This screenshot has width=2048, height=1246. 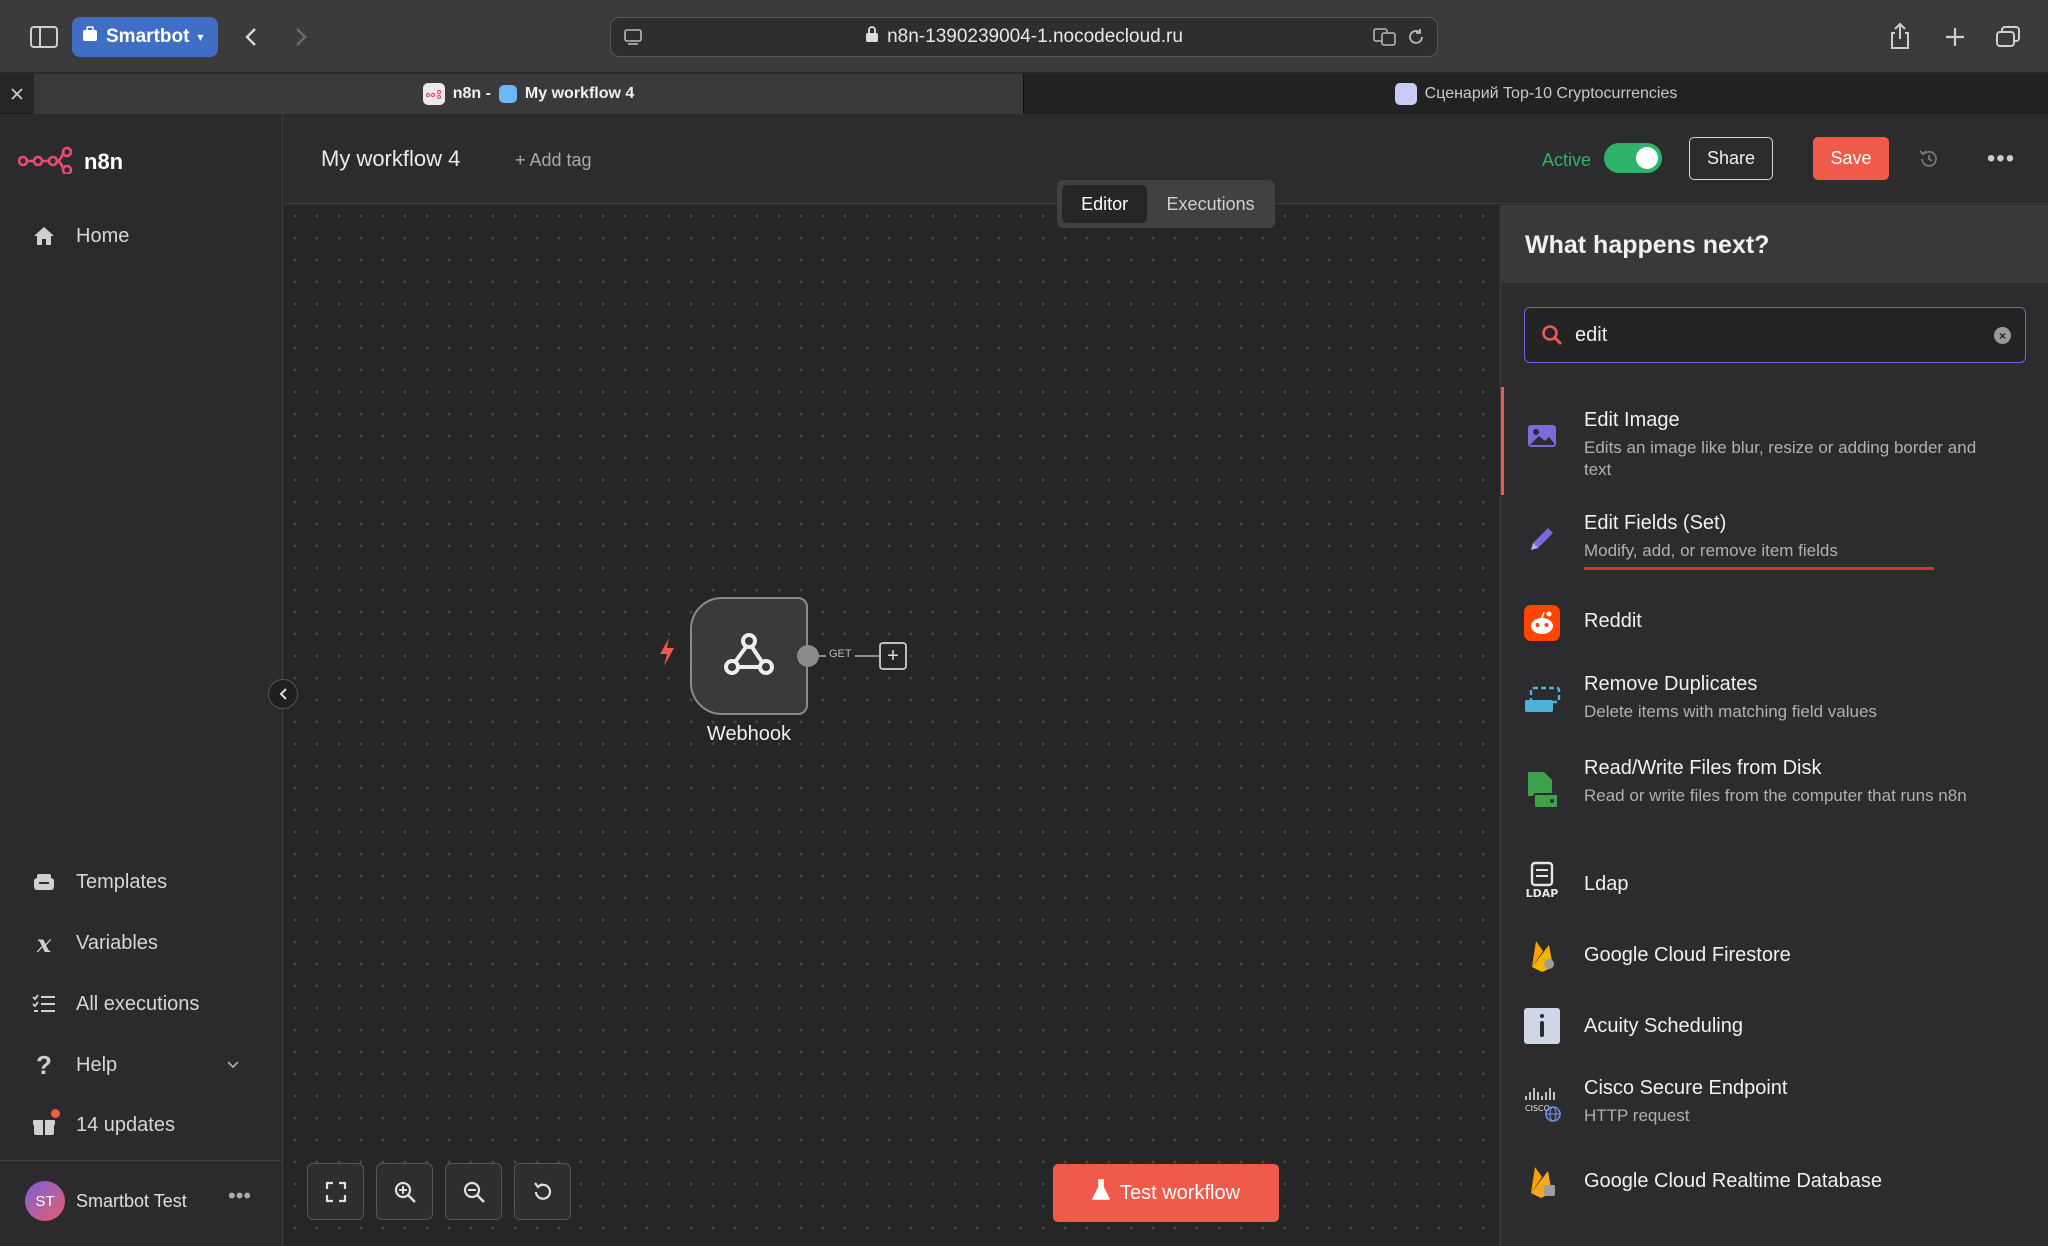 I want to click on tab-editor: Editor, so click(x=1105, y=204).